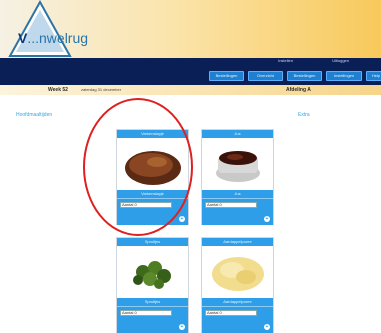 The height and width of the screenshot is (333, 381). I want to click on product-name: Aardappelpuree, so click(237, 302).